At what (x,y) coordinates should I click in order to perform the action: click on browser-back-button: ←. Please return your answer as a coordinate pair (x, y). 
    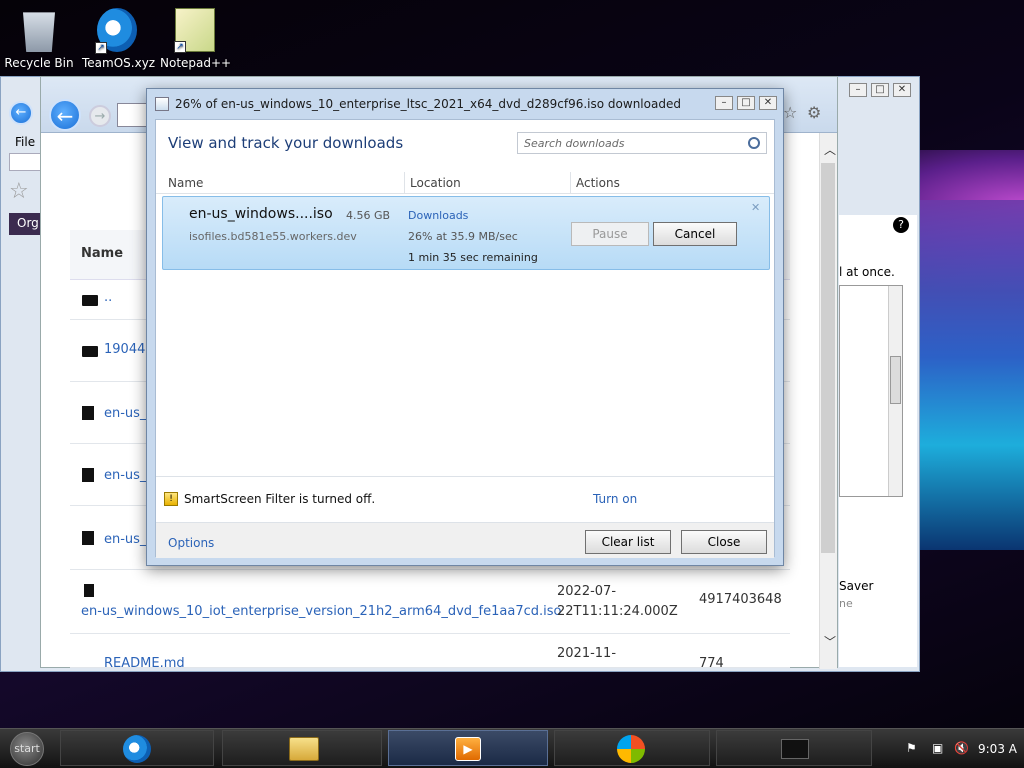
    Looking at the image, I should click on (65, 115).